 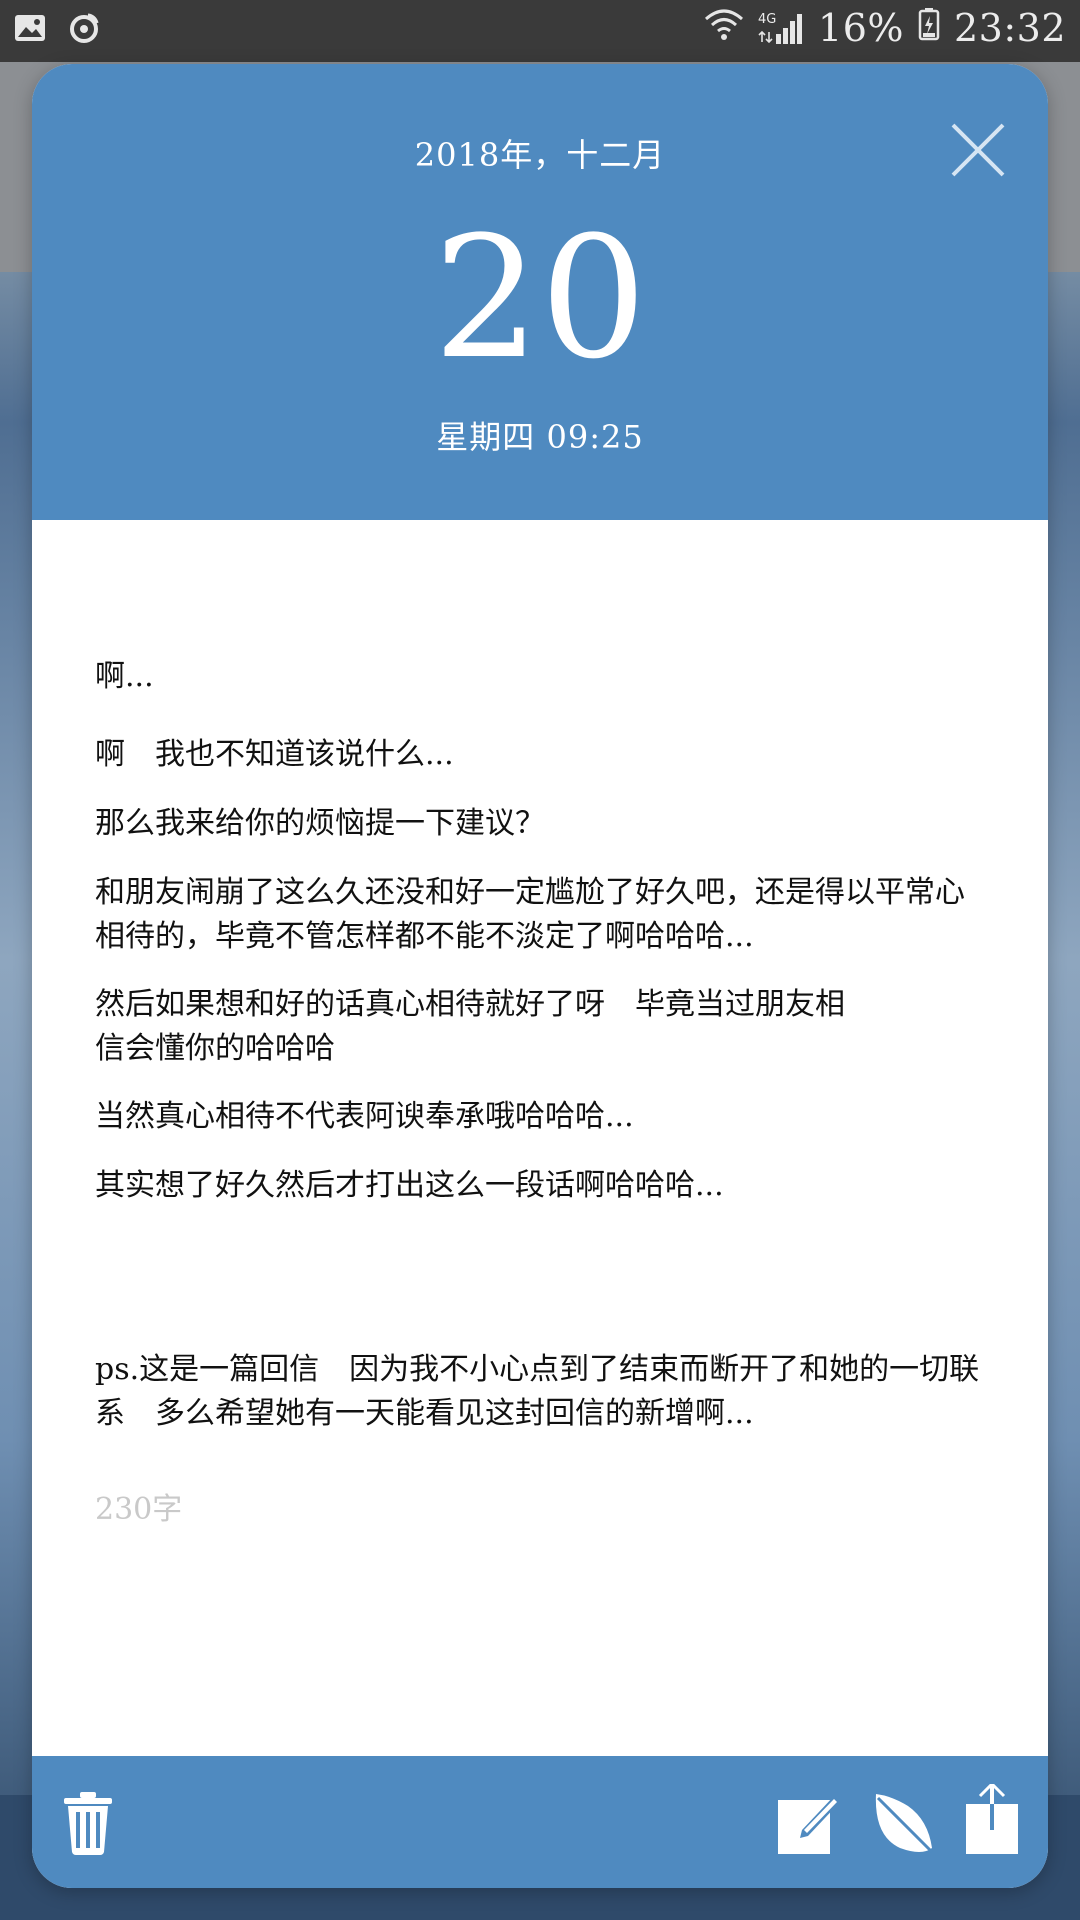 I want to click on gallery-icon, so click(x=30, y=30).